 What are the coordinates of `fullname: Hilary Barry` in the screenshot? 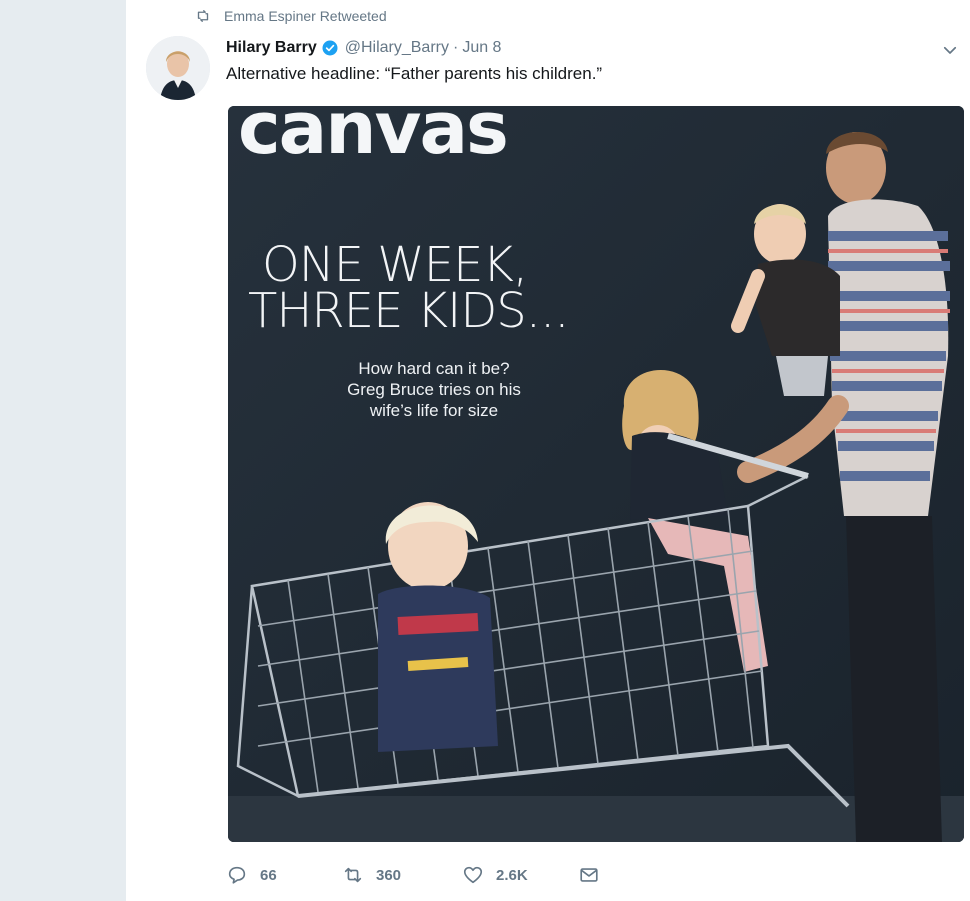 It's located at (271, 48).